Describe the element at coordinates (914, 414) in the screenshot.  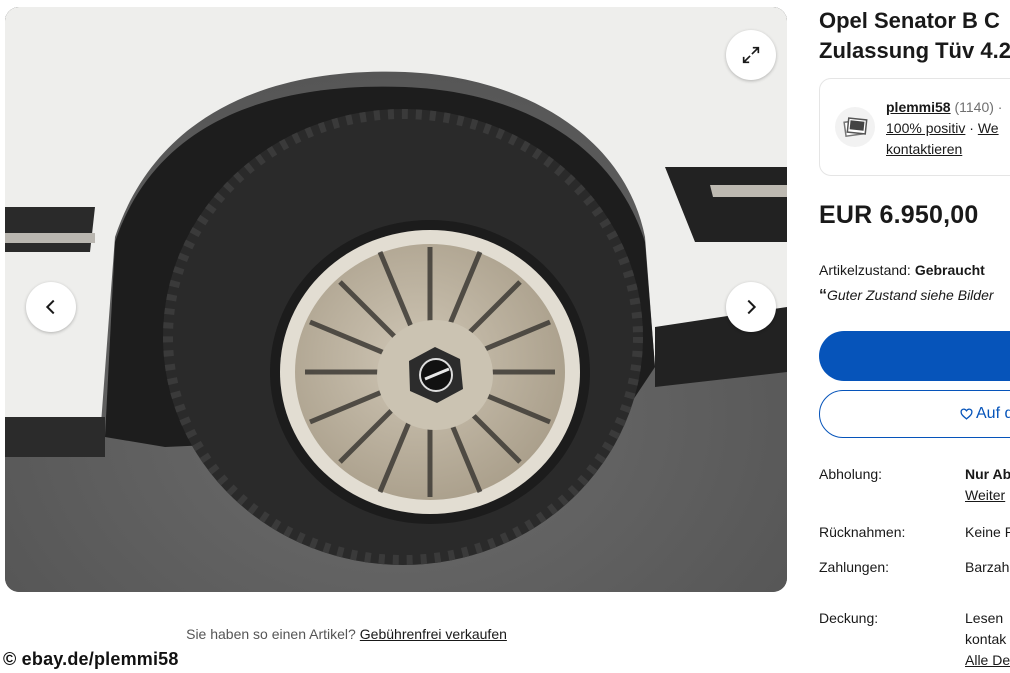
I see `watch-button: Auf d` at that location.